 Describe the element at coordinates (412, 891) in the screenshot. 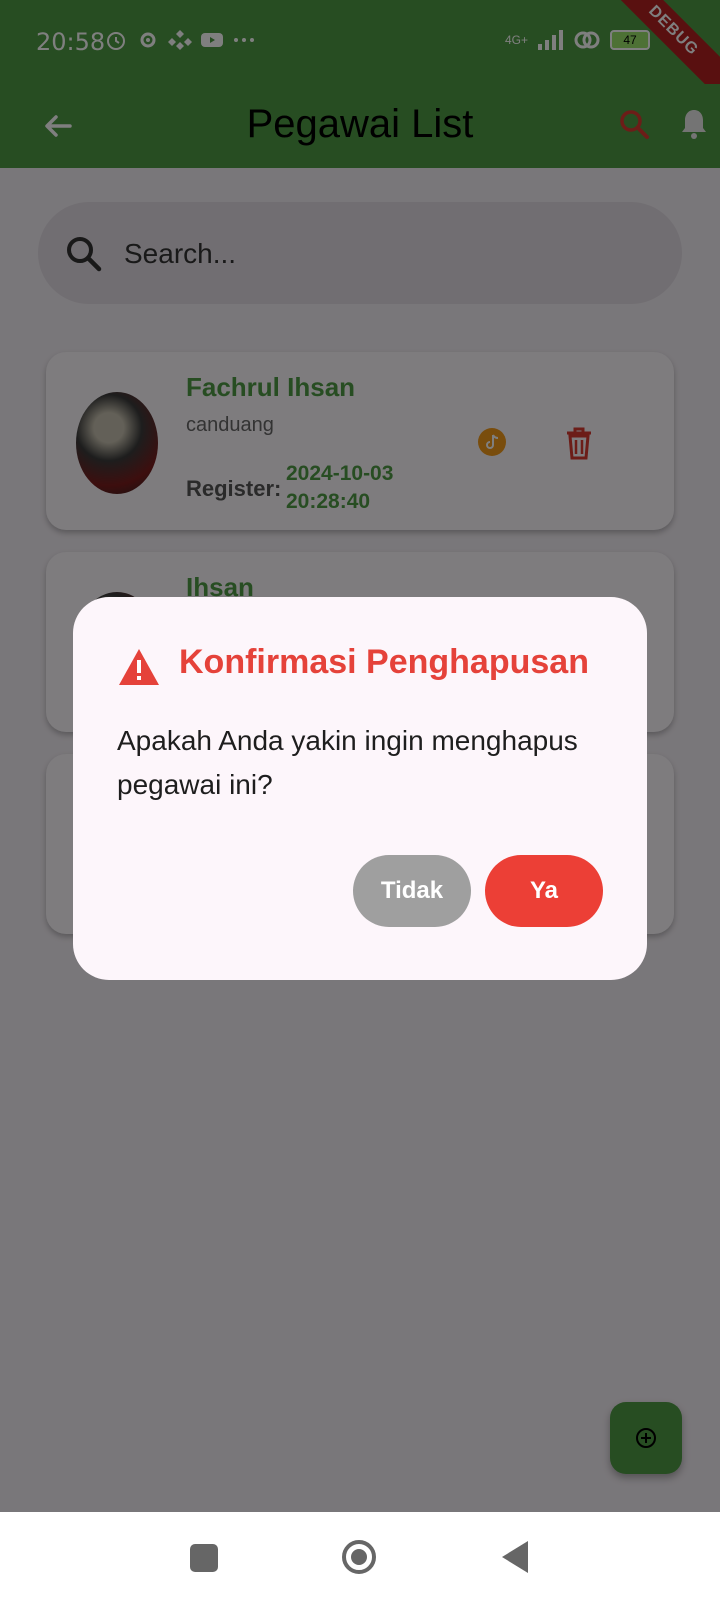

I see `cancel-button: Tidak` at that location.